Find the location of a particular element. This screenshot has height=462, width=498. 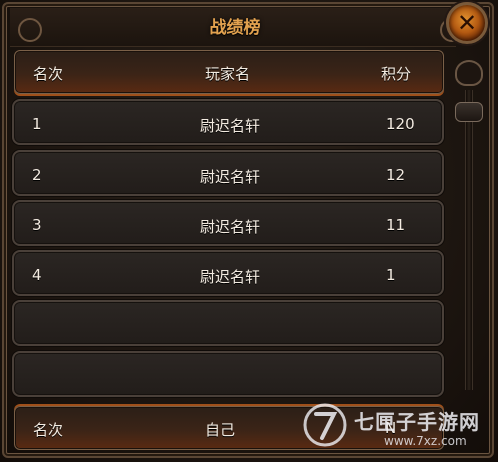

footer-rank-label: 名次 is located at coordinates (48, 430).